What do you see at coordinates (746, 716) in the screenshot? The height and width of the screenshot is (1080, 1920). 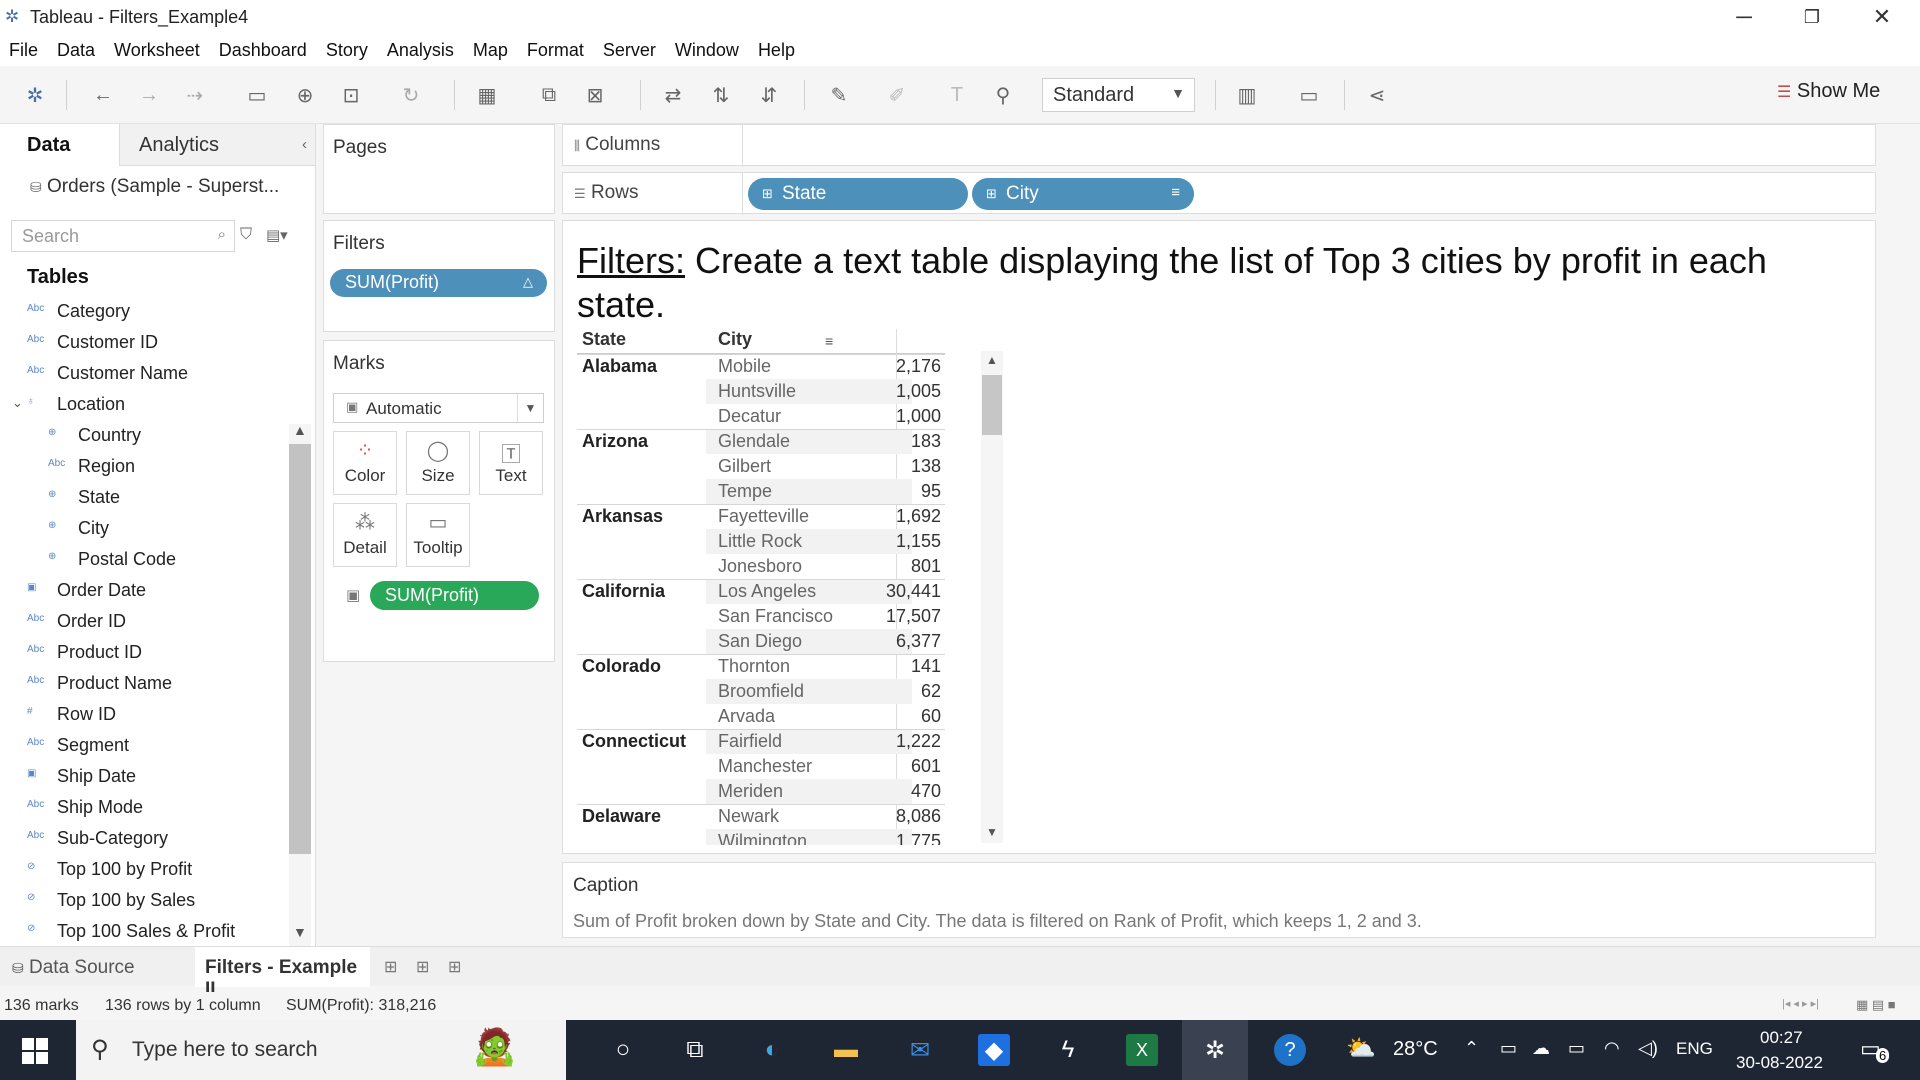 I see `cell-city: Arvada` at bounding box center [746, 716].